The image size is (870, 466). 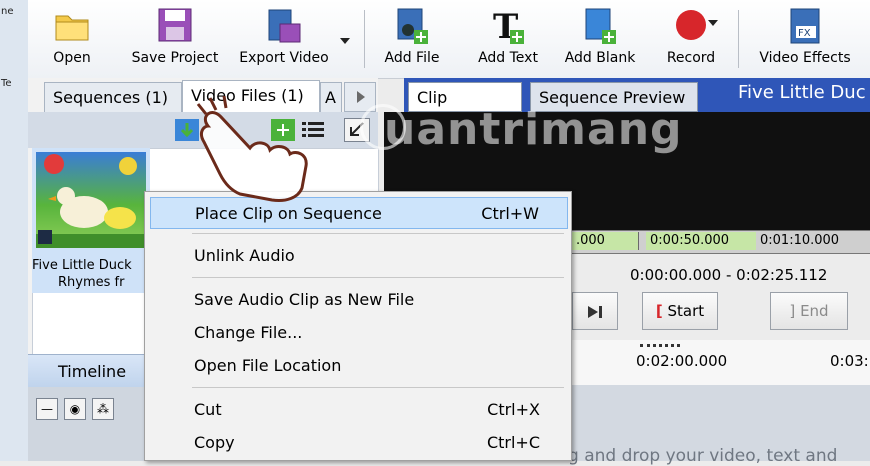 I want to click on record-dropdown-icon, so click(x=713, y=23).